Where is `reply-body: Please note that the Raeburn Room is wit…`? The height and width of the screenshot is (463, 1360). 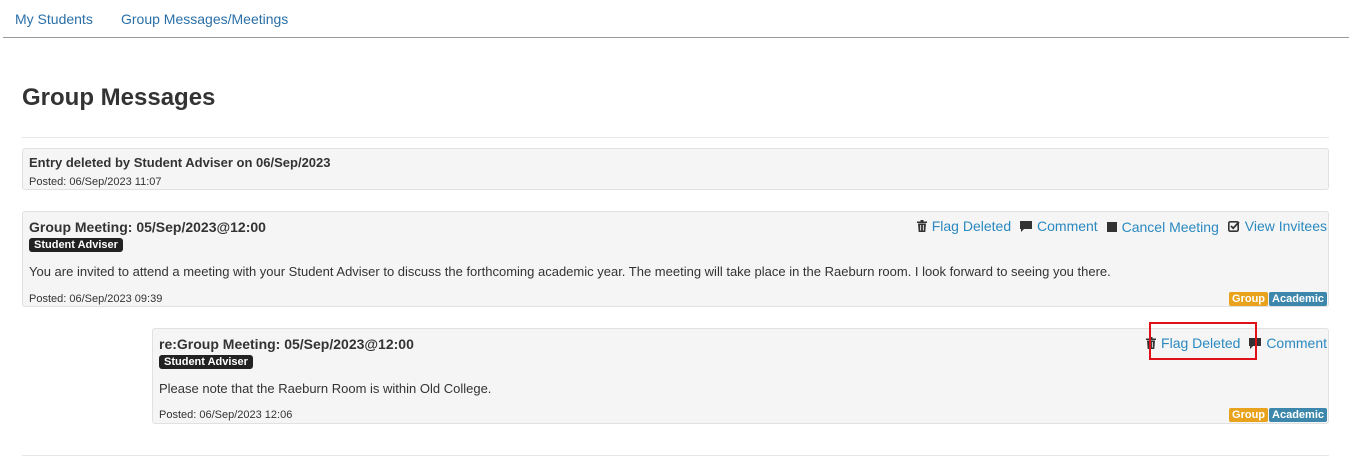 reply-body: Please note that the Raeburn Room is wit… is located at coordinates (325, 388).